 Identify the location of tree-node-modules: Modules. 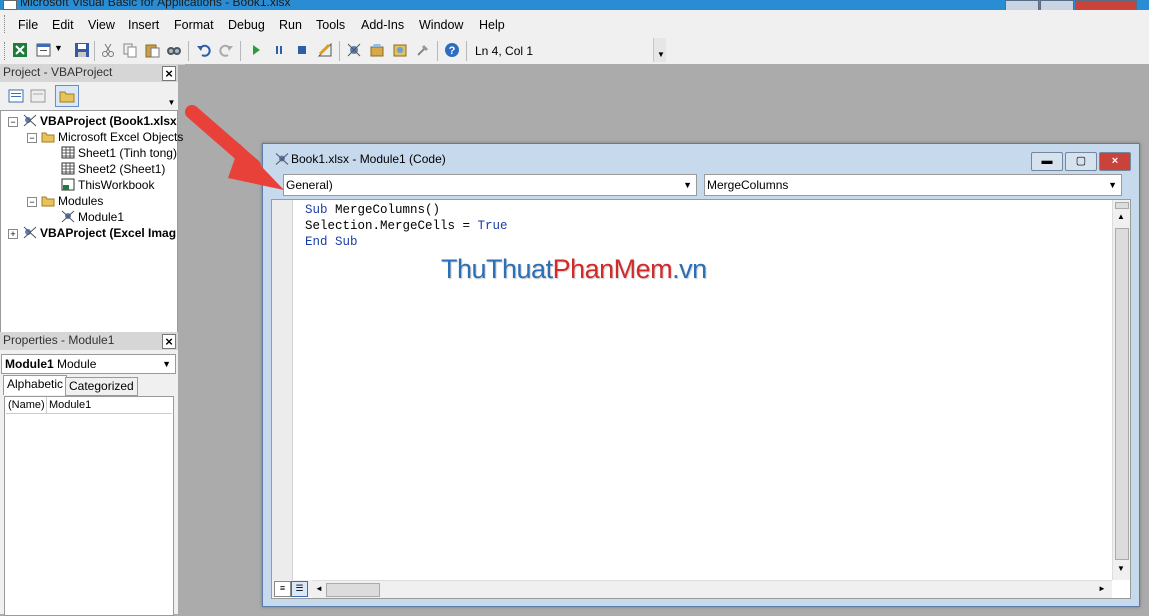
(72, 201).